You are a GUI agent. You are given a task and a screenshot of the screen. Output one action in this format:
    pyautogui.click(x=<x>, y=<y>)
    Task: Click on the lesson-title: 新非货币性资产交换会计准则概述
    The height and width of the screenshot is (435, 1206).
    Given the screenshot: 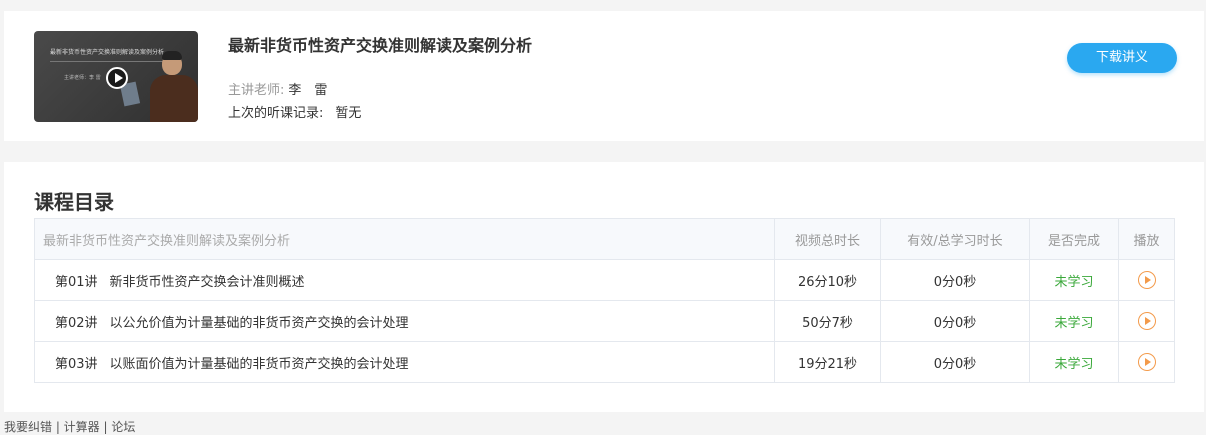 What is the action you would take?
    pyautogui.click(x=207, y=282)
    